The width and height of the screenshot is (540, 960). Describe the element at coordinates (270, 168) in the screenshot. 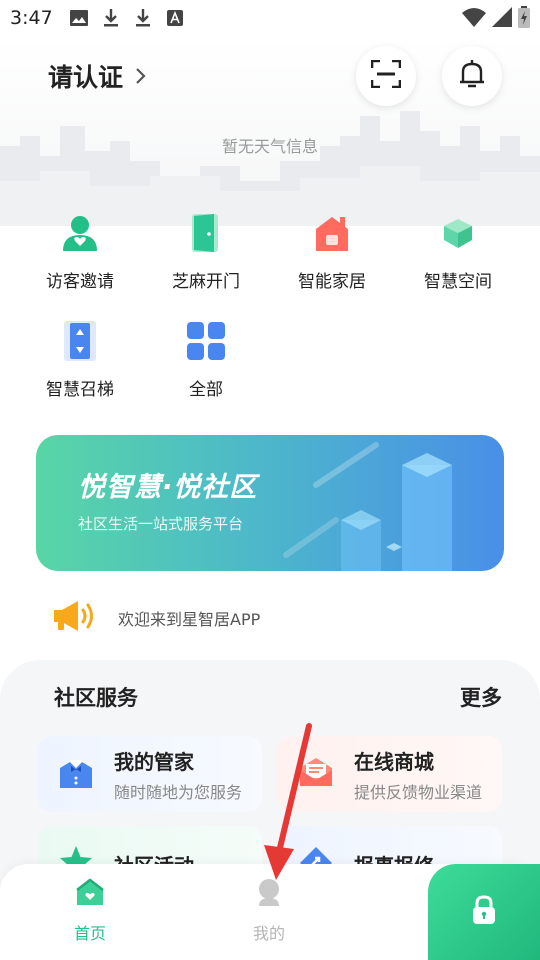

I see `city-skyline-illustration` at that location.